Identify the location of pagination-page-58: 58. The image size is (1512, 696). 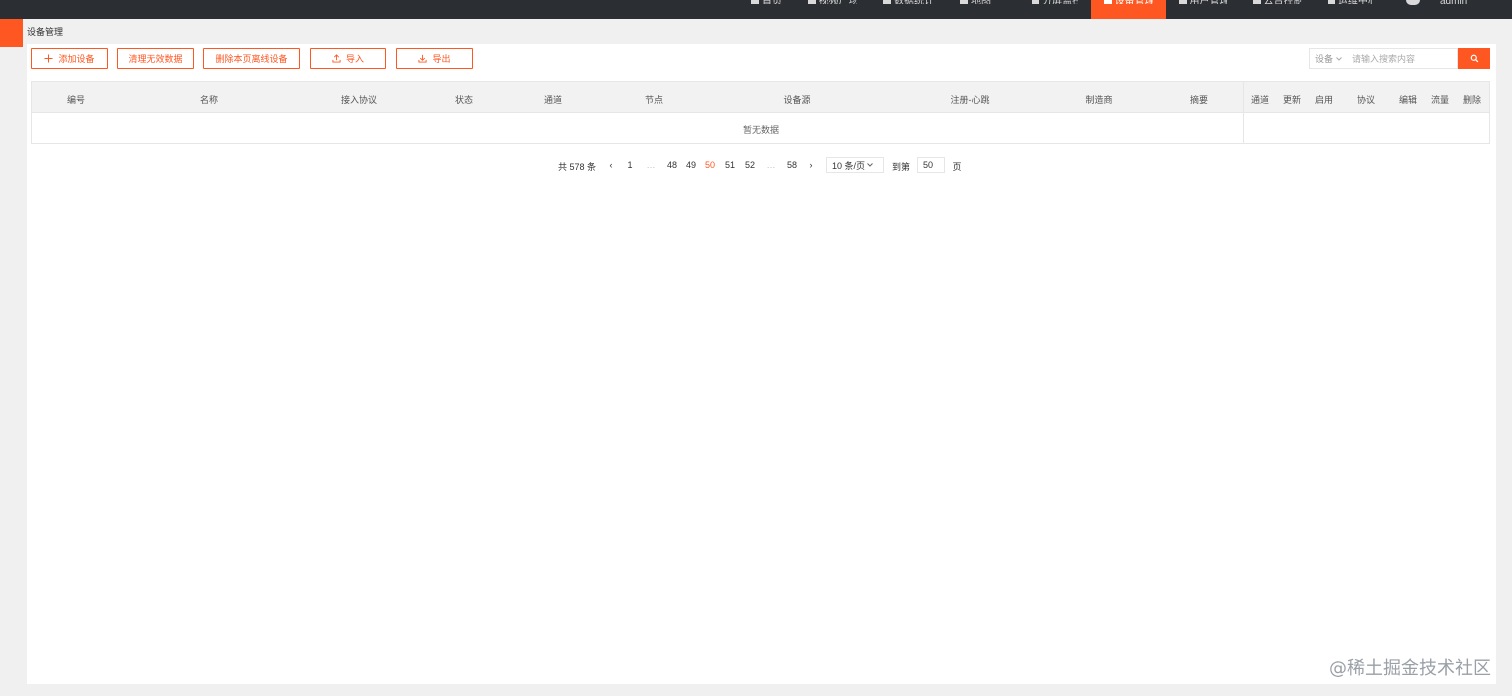
(792, 165).